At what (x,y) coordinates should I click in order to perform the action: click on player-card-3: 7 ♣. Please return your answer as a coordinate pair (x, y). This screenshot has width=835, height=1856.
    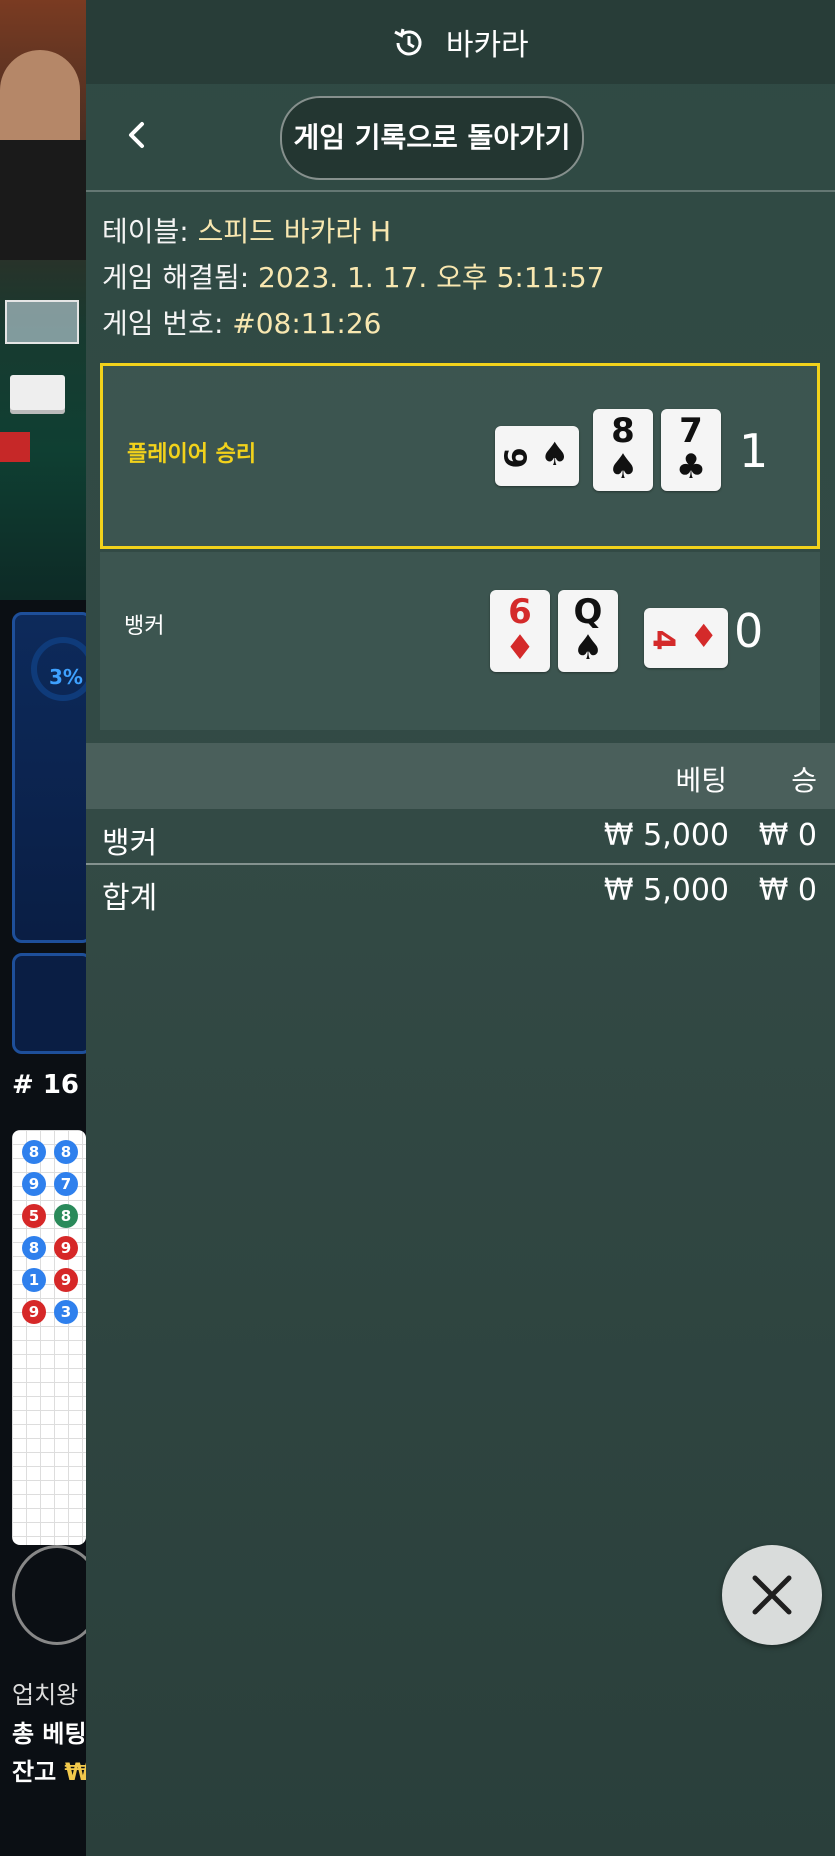
    Looking at the image, I should click on (691, 450).